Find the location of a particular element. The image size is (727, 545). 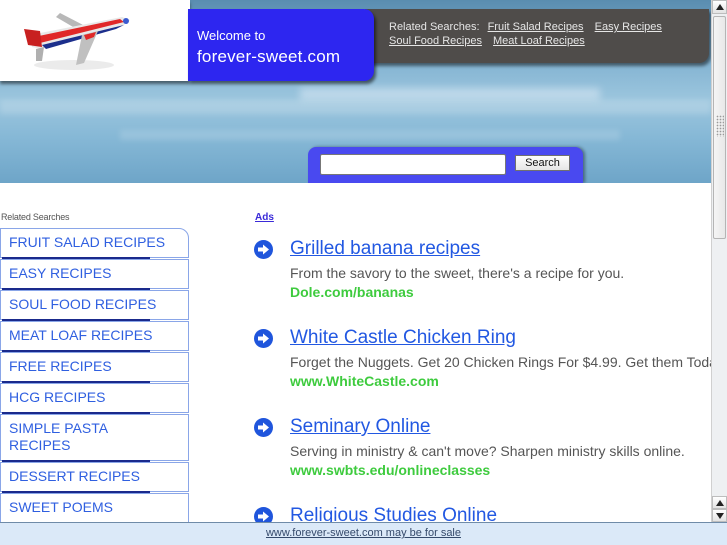

sidebar-item-meat-loaf-recipes: MEAT LOAF RECIPES is located at coordinates (94, 336).